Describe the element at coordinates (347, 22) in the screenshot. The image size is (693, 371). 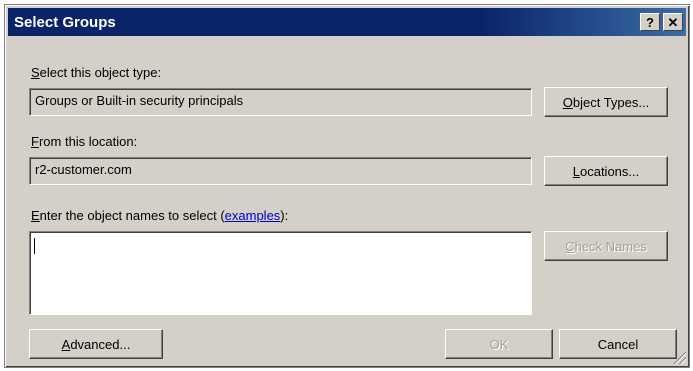
I see `title-bar: Select Groups ? ✕` at that location.